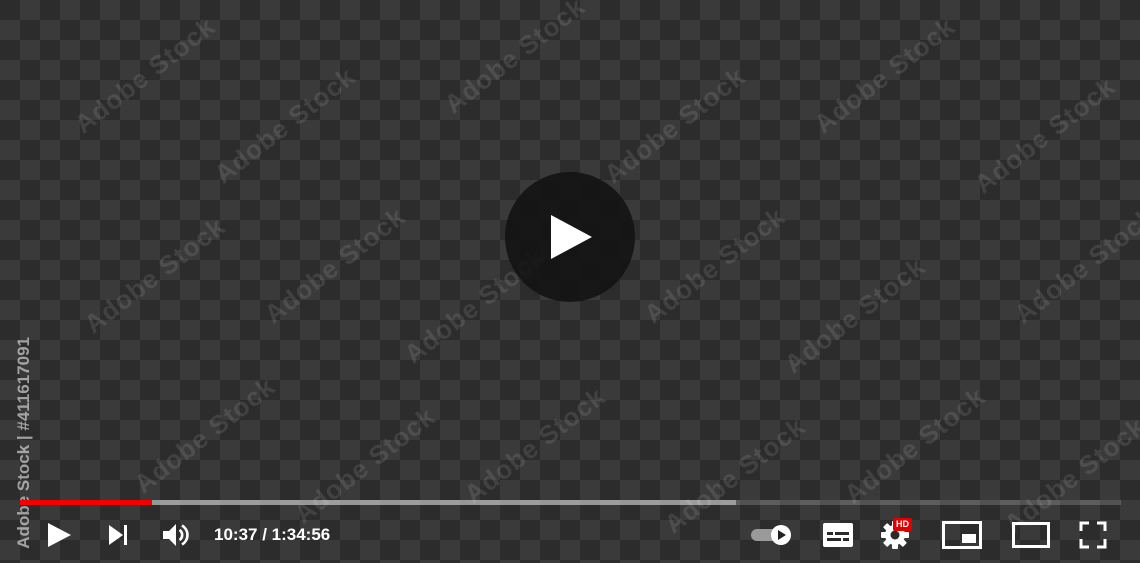 The height and width of the screenshot is (563, 1140). What do you see at coordinates (236, 534) in the screenshot?
I see `current-time: 10:37` at bounding box center [236, 534].